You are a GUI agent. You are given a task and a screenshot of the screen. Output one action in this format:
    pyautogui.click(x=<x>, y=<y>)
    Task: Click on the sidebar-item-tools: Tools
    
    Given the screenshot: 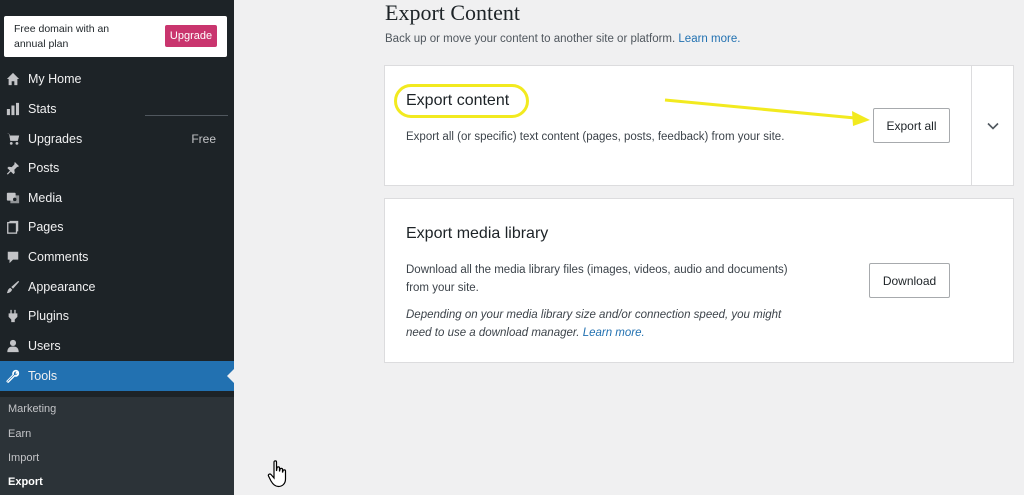 What is the action you would take?
    pyautogui.click(x=117, y=376)
    